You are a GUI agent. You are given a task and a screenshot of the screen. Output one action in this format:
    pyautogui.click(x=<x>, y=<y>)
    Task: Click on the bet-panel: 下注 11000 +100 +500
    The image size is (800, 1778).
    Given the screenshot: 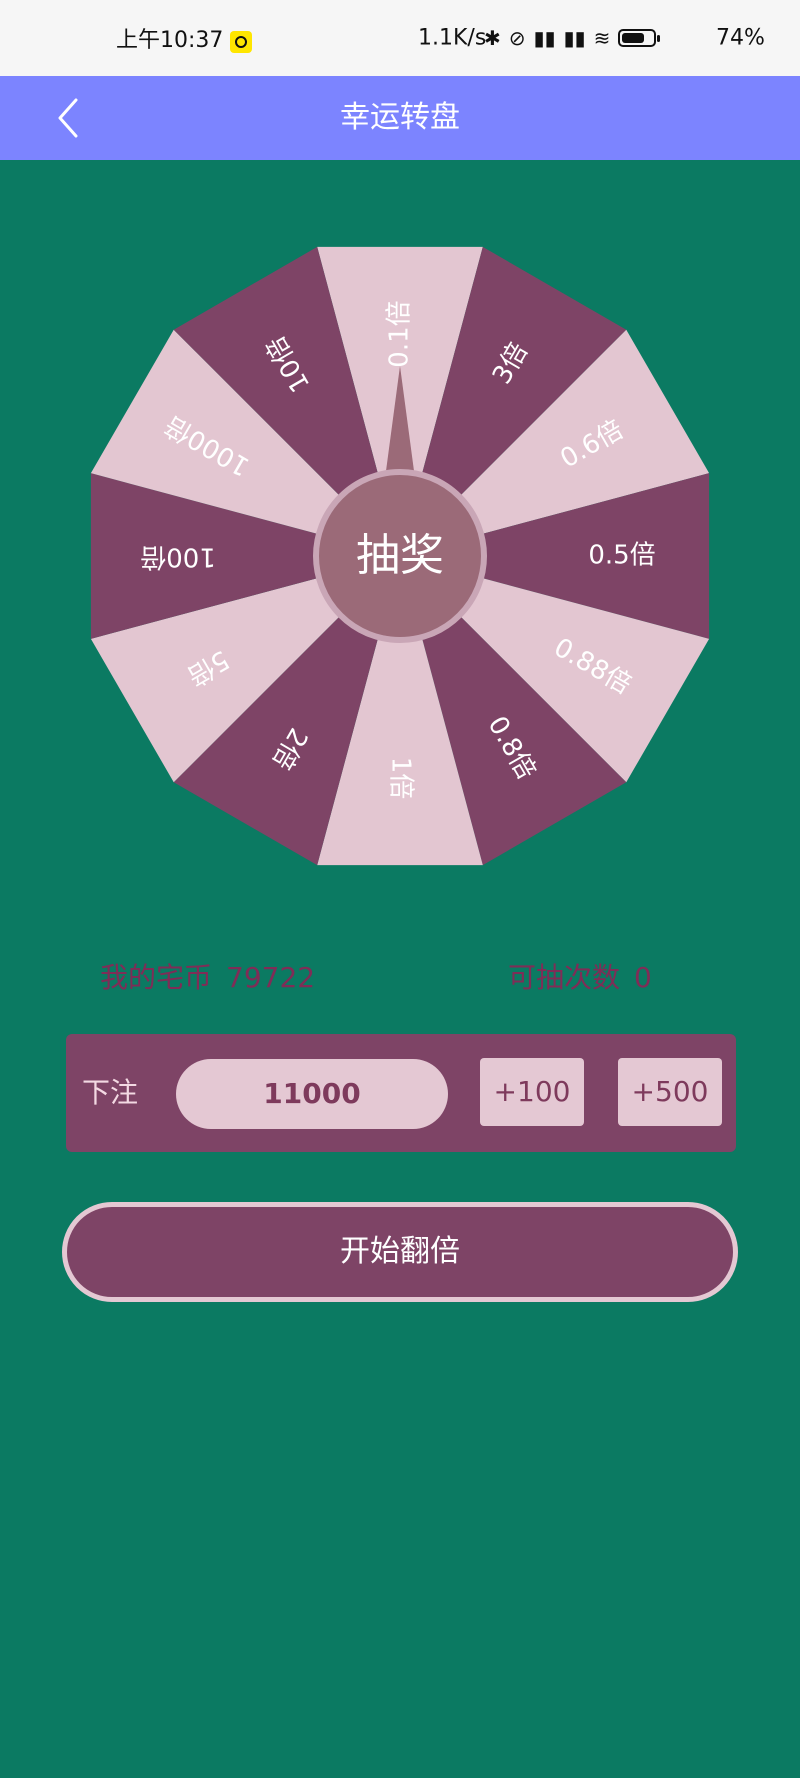 What is the action you would take?
    pyautogui.click(x=401, y=1093)
    